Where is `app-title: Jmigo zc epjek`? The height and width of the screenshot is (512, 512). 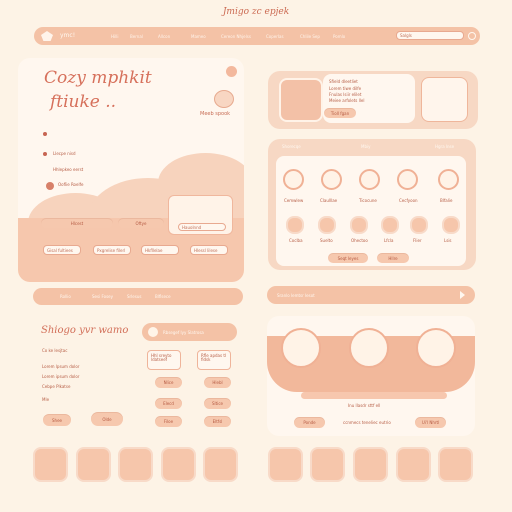 app-title: Jmigo zc epjek is located at coordinates (256, 12).